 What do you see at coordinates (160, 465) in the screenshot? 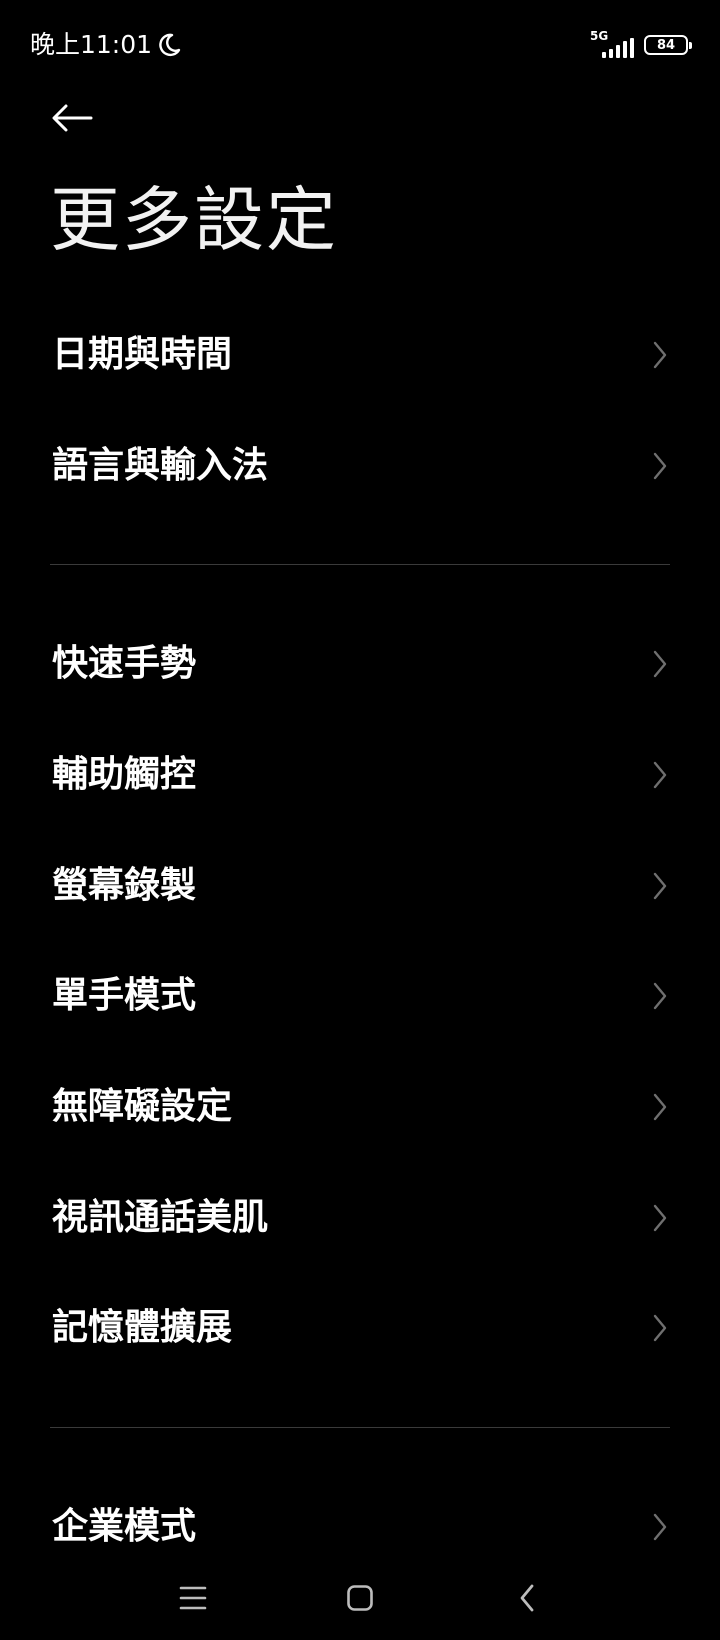
I see `settings-item-label: 語言與輸入法` at bounding box center [160, 465].